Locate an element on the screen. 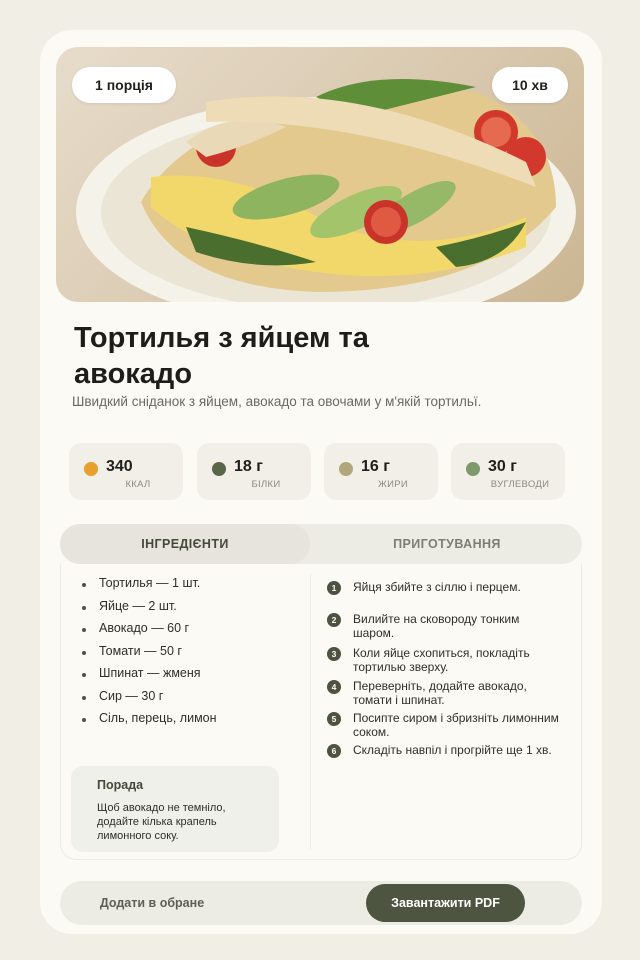 This screenshot has width=640, height=960. ingredient-item: Томати — 50 г is located at coordinates (149, 655).